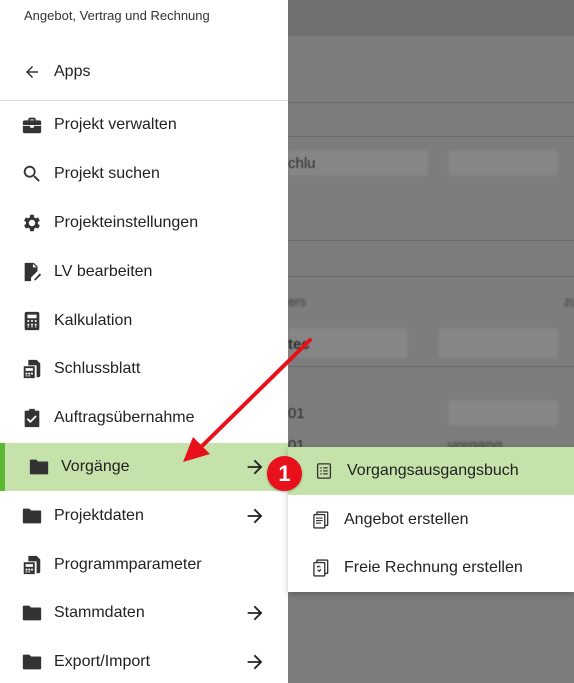  I want to click on menu-item-projekteinstellungen: Projekteinstellungen, so click(144, 223).